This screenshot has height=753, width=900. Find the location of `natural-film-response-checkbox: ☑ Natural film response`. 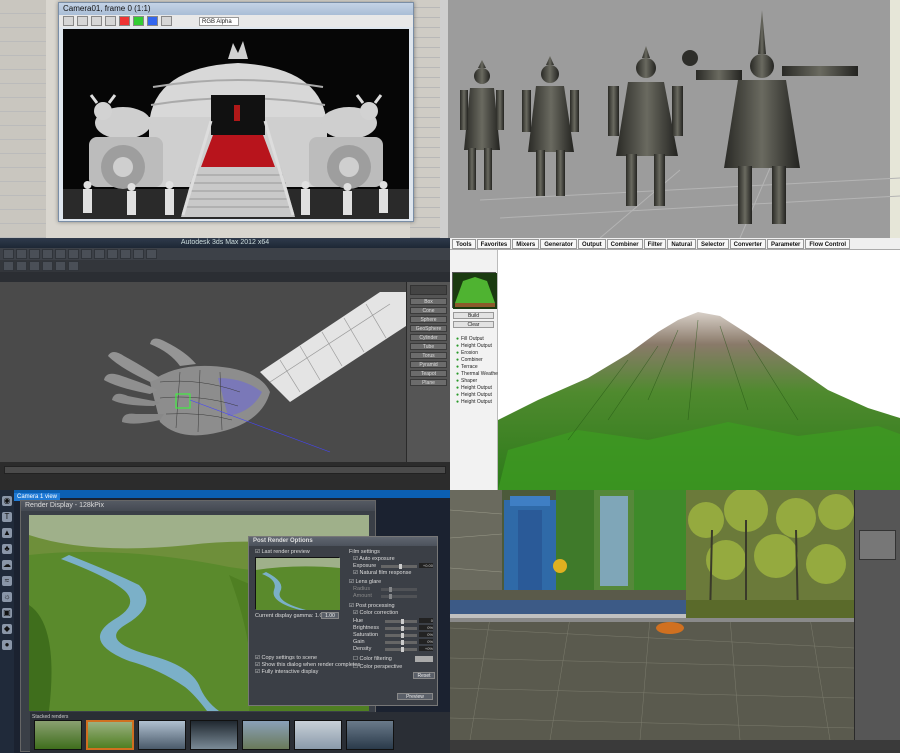

natural-film-response-checkbox: ☑ Natural film response is located at coordinates (382, 573).